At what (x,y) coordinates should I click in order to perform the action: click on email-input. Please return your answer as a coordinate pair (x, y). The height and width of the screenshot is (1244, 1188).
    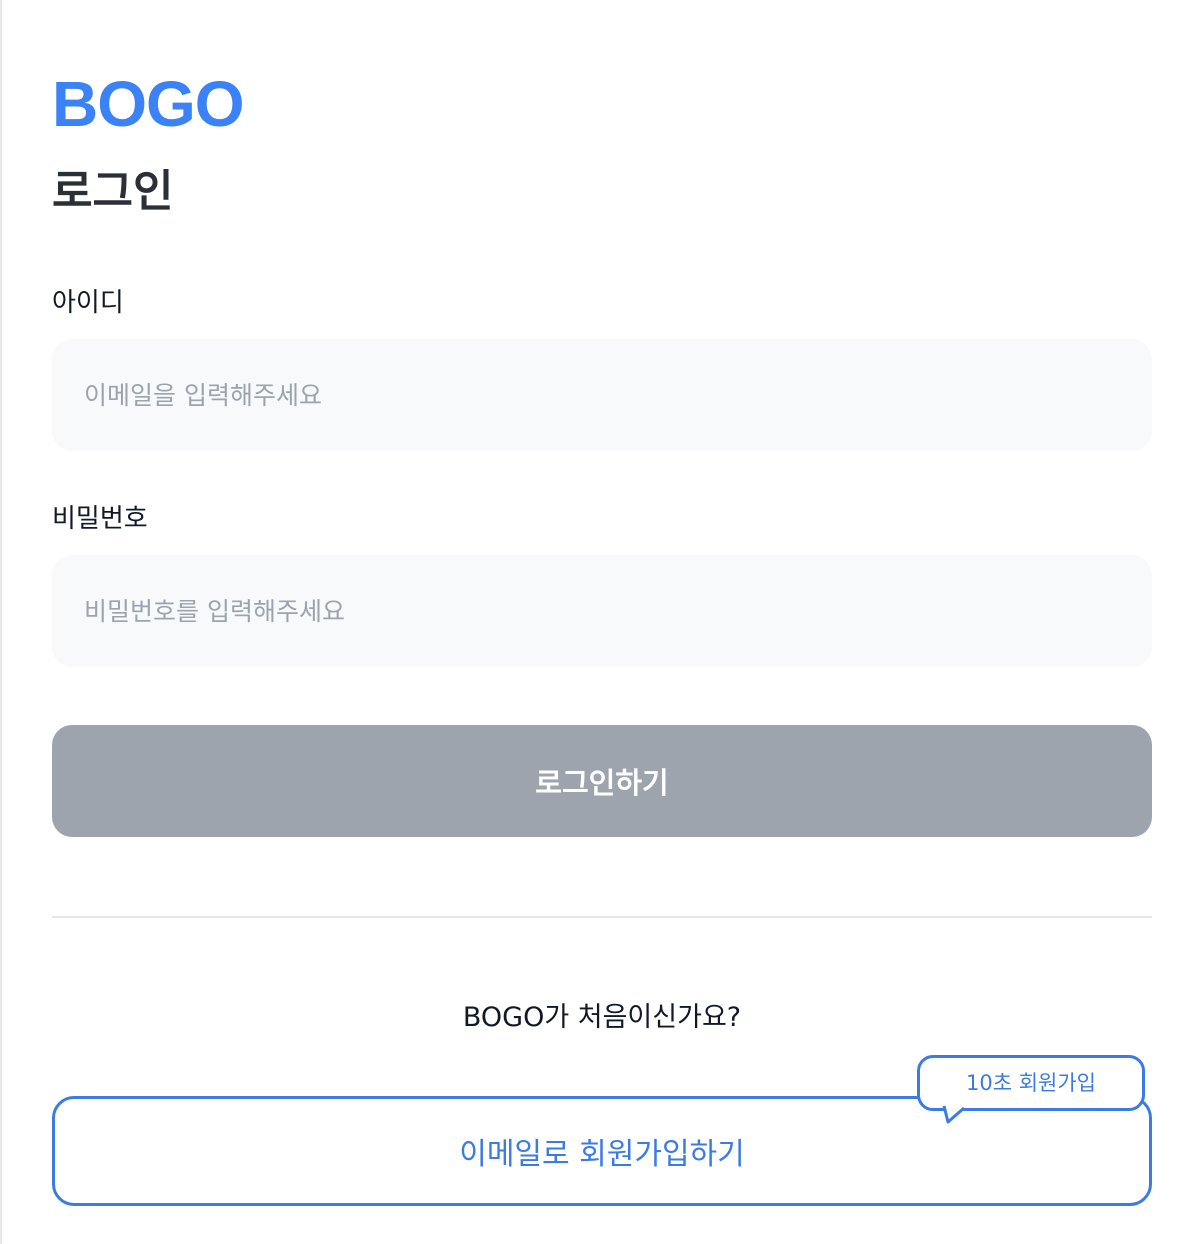
    Looking at the image, I should click on (602, 395).